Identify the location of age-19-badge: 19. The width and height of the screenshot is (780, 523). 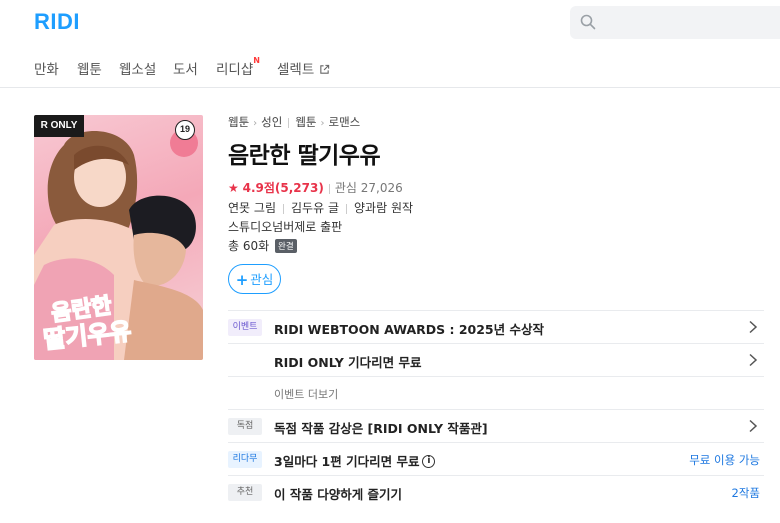
(185, 130).